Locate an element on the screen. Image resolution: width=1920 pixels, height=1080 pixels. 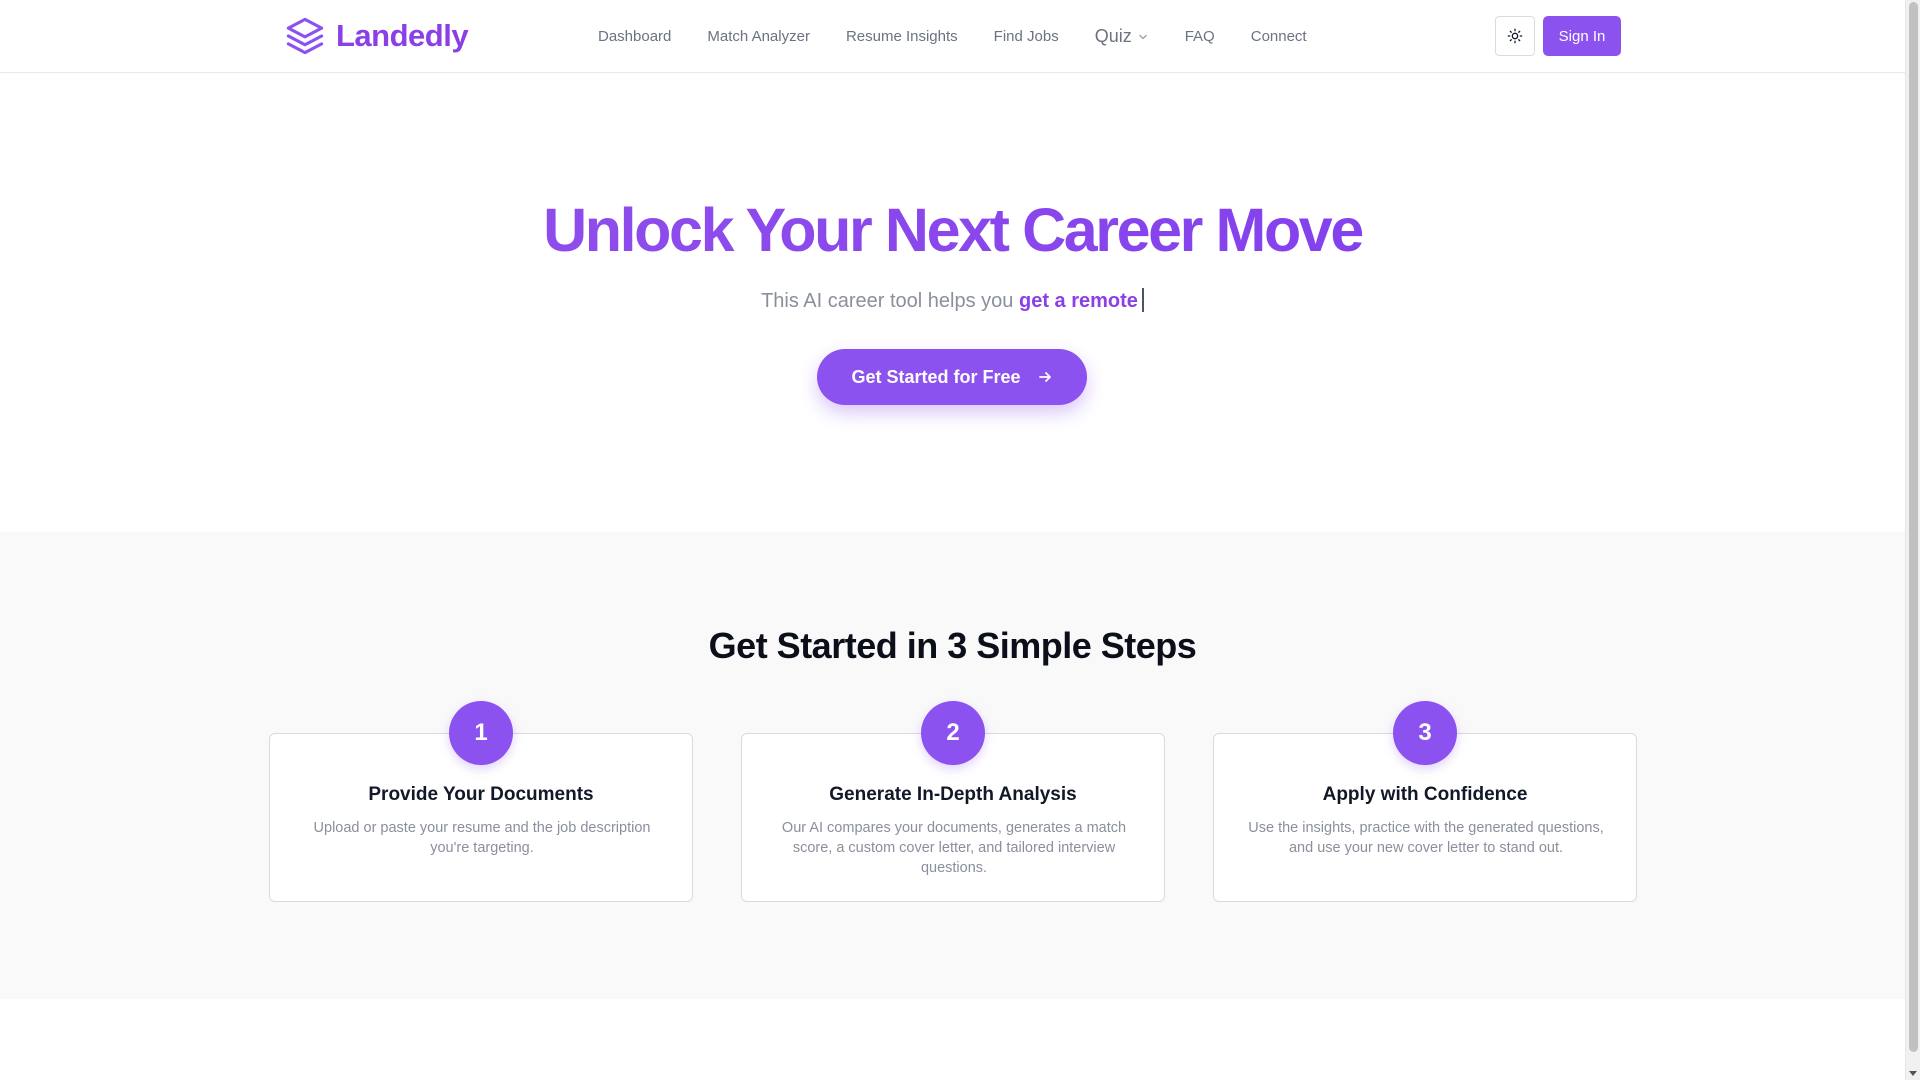
scroll-down-arrow-icon is located at coordinates (1913, 1073).